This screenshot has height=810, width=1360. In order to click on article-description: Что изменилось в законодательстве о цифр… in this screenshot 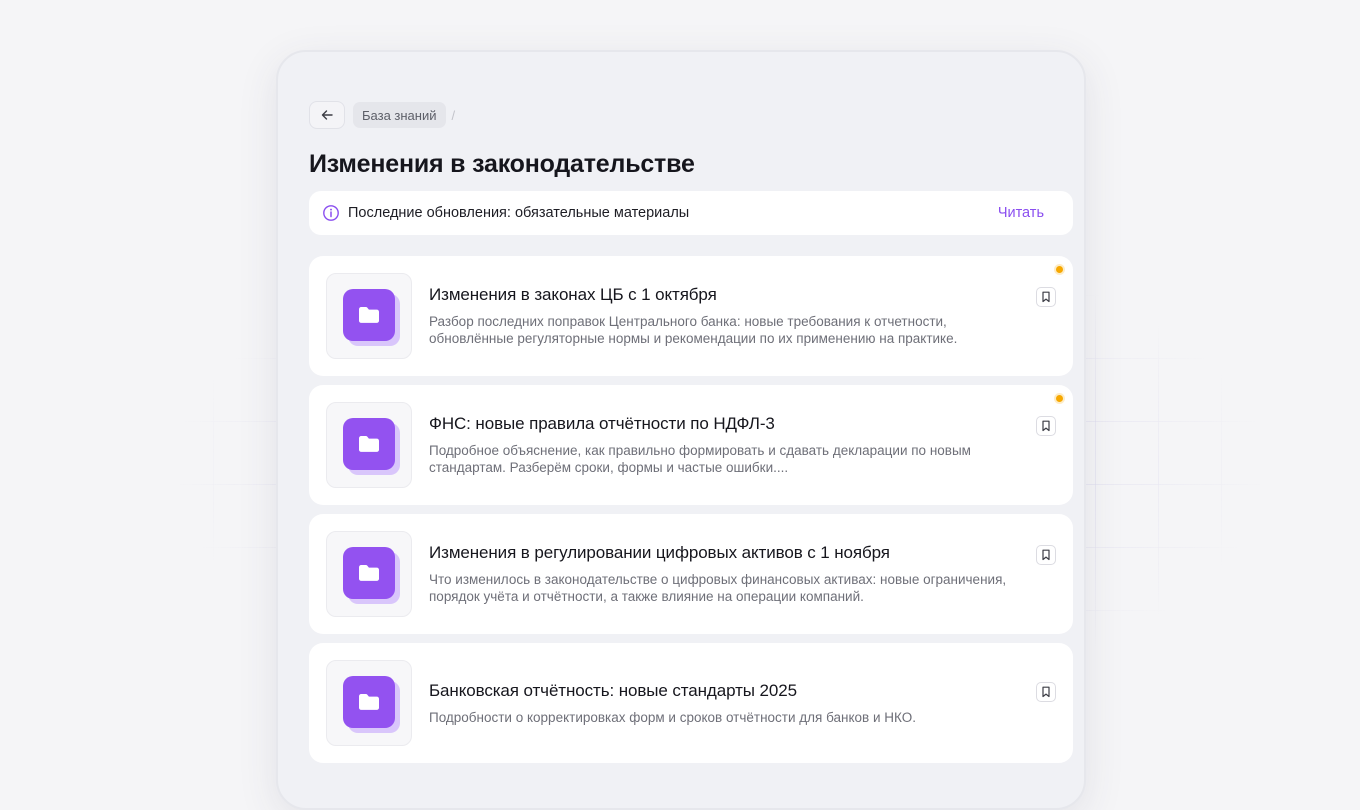, I will do `click(718, 588)`.